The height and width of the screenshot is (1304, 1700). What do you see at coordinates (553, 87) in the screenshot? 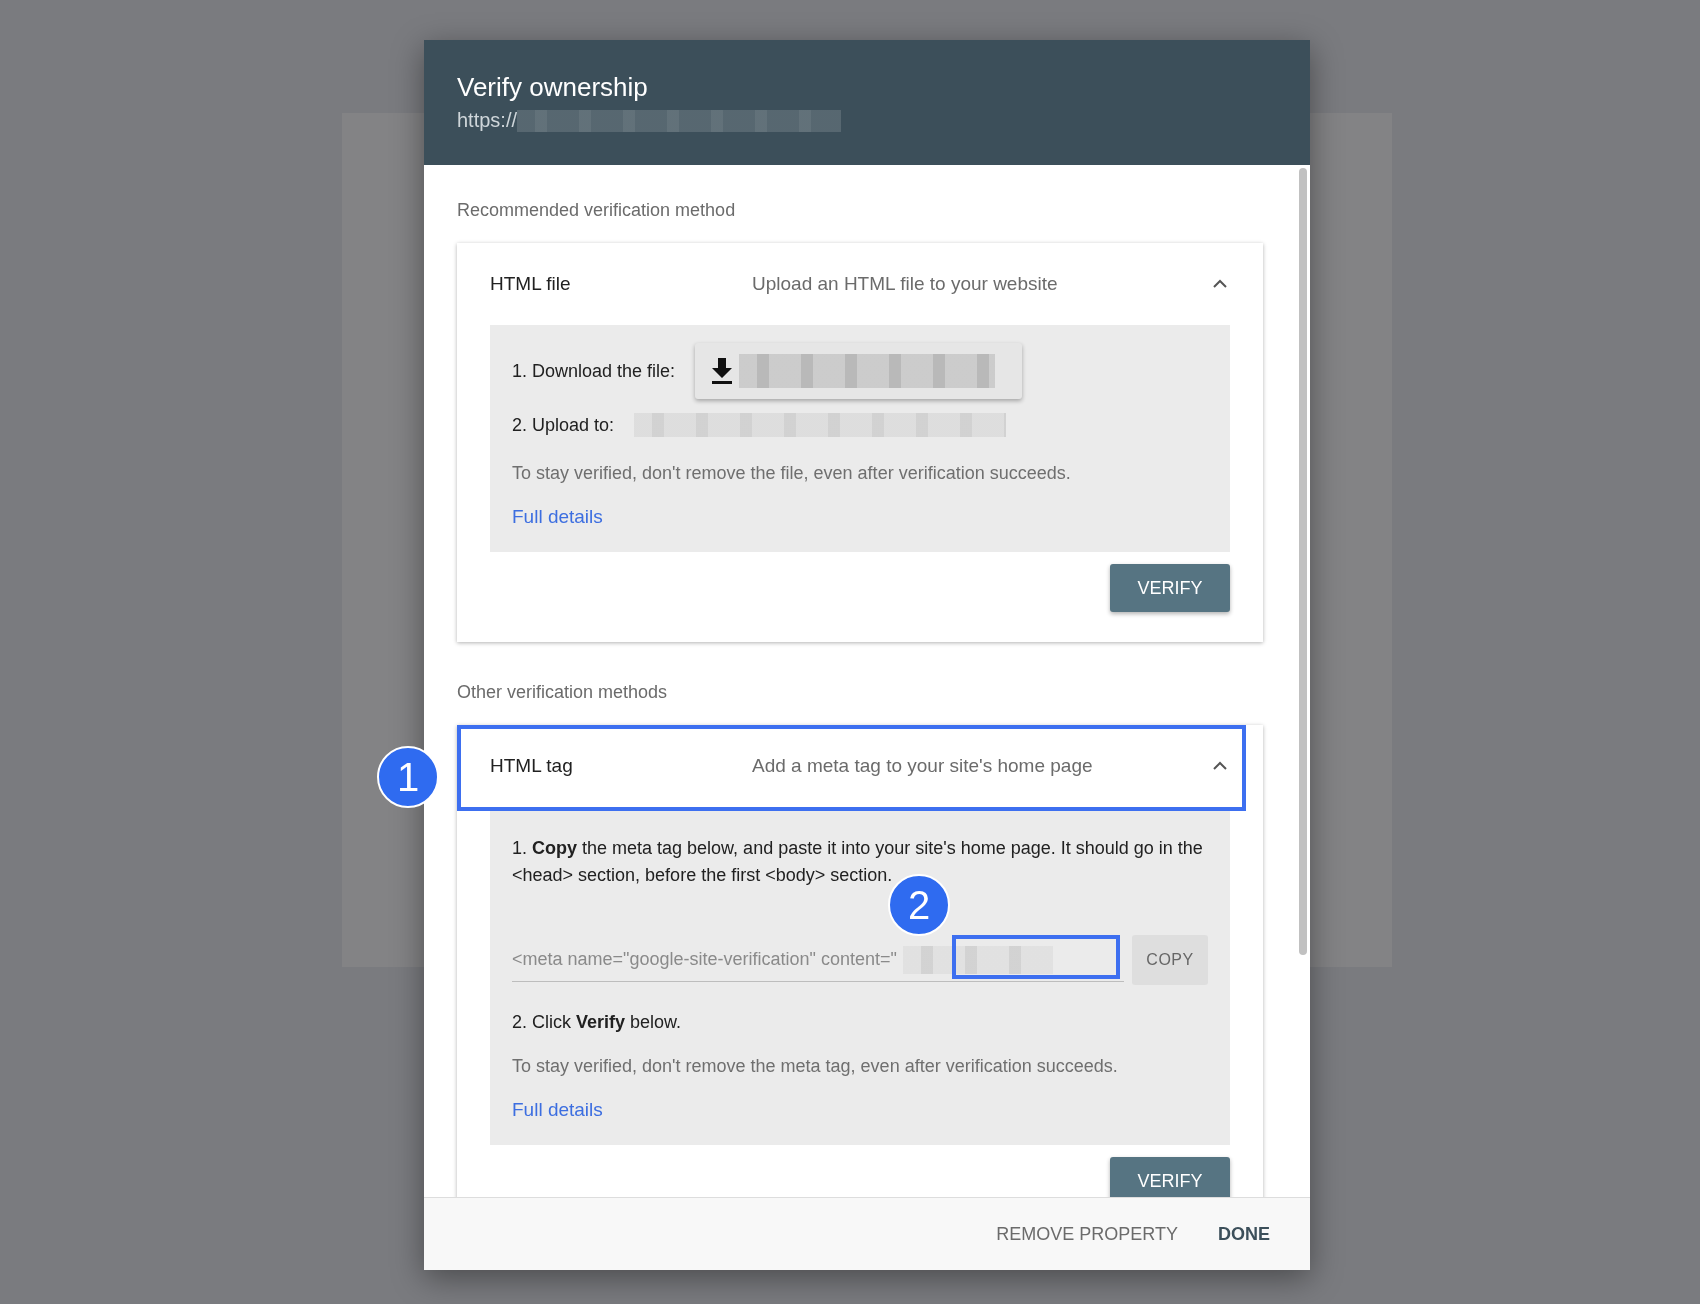
I see `dialog-title: Verify ownership` at bounding box center [553, 87].